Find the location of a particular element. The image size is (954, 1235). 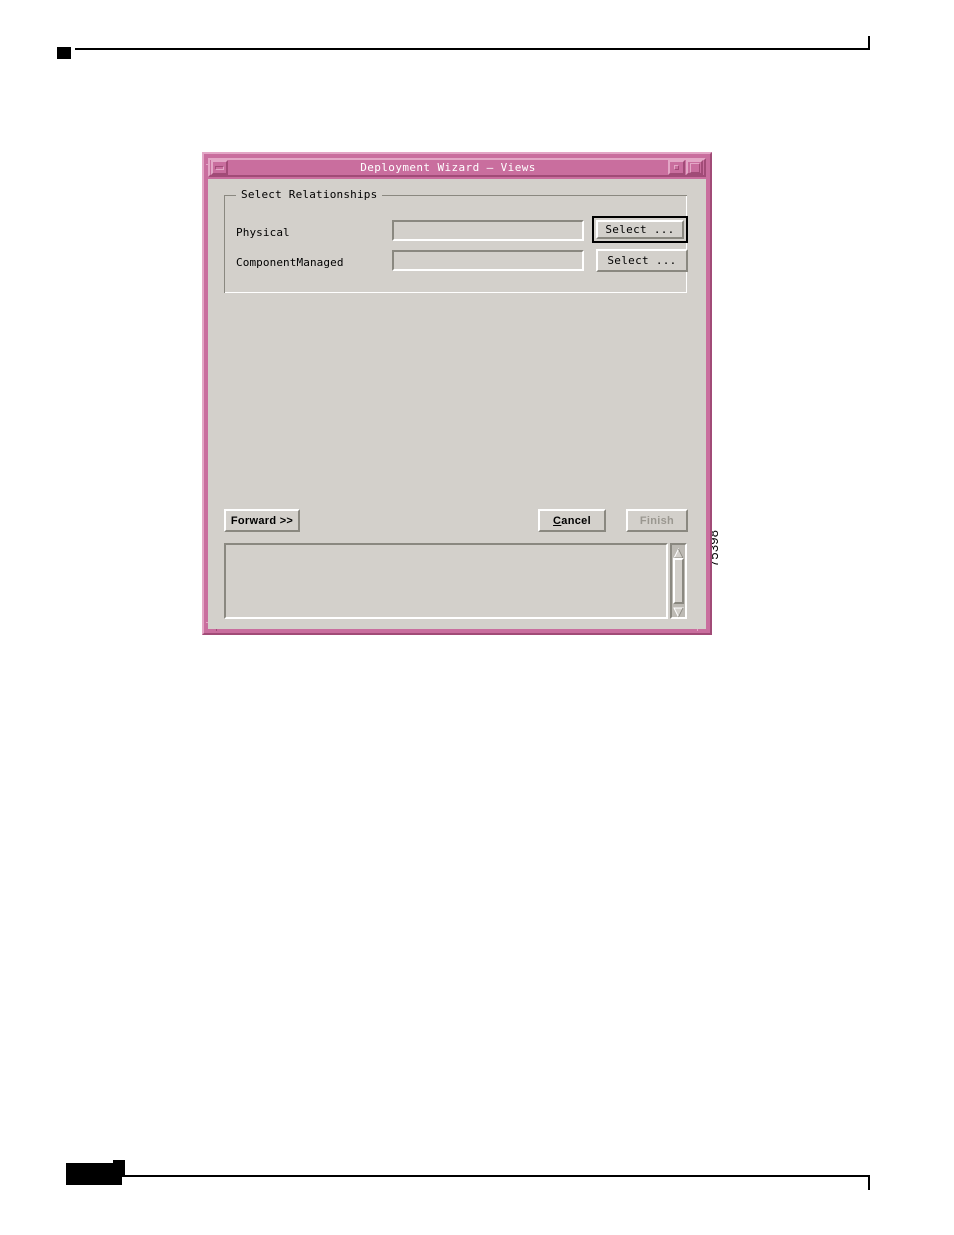

minimize-button is located at coordinates (676, 167).